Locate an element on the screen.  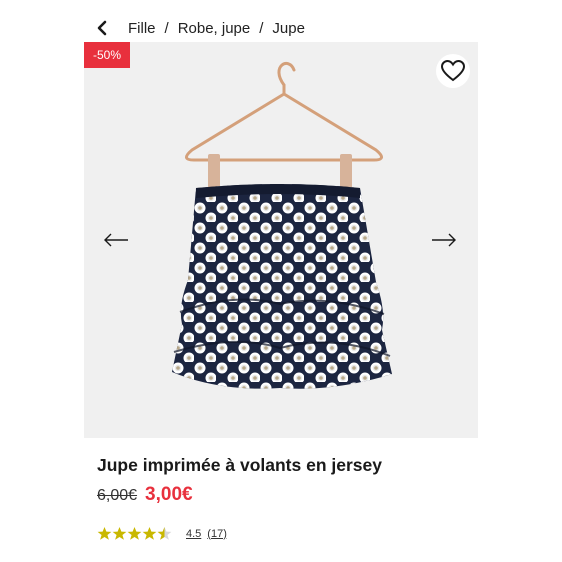
breadcrumb-item-jupe: Jupe is located at coordinates (288, 28).